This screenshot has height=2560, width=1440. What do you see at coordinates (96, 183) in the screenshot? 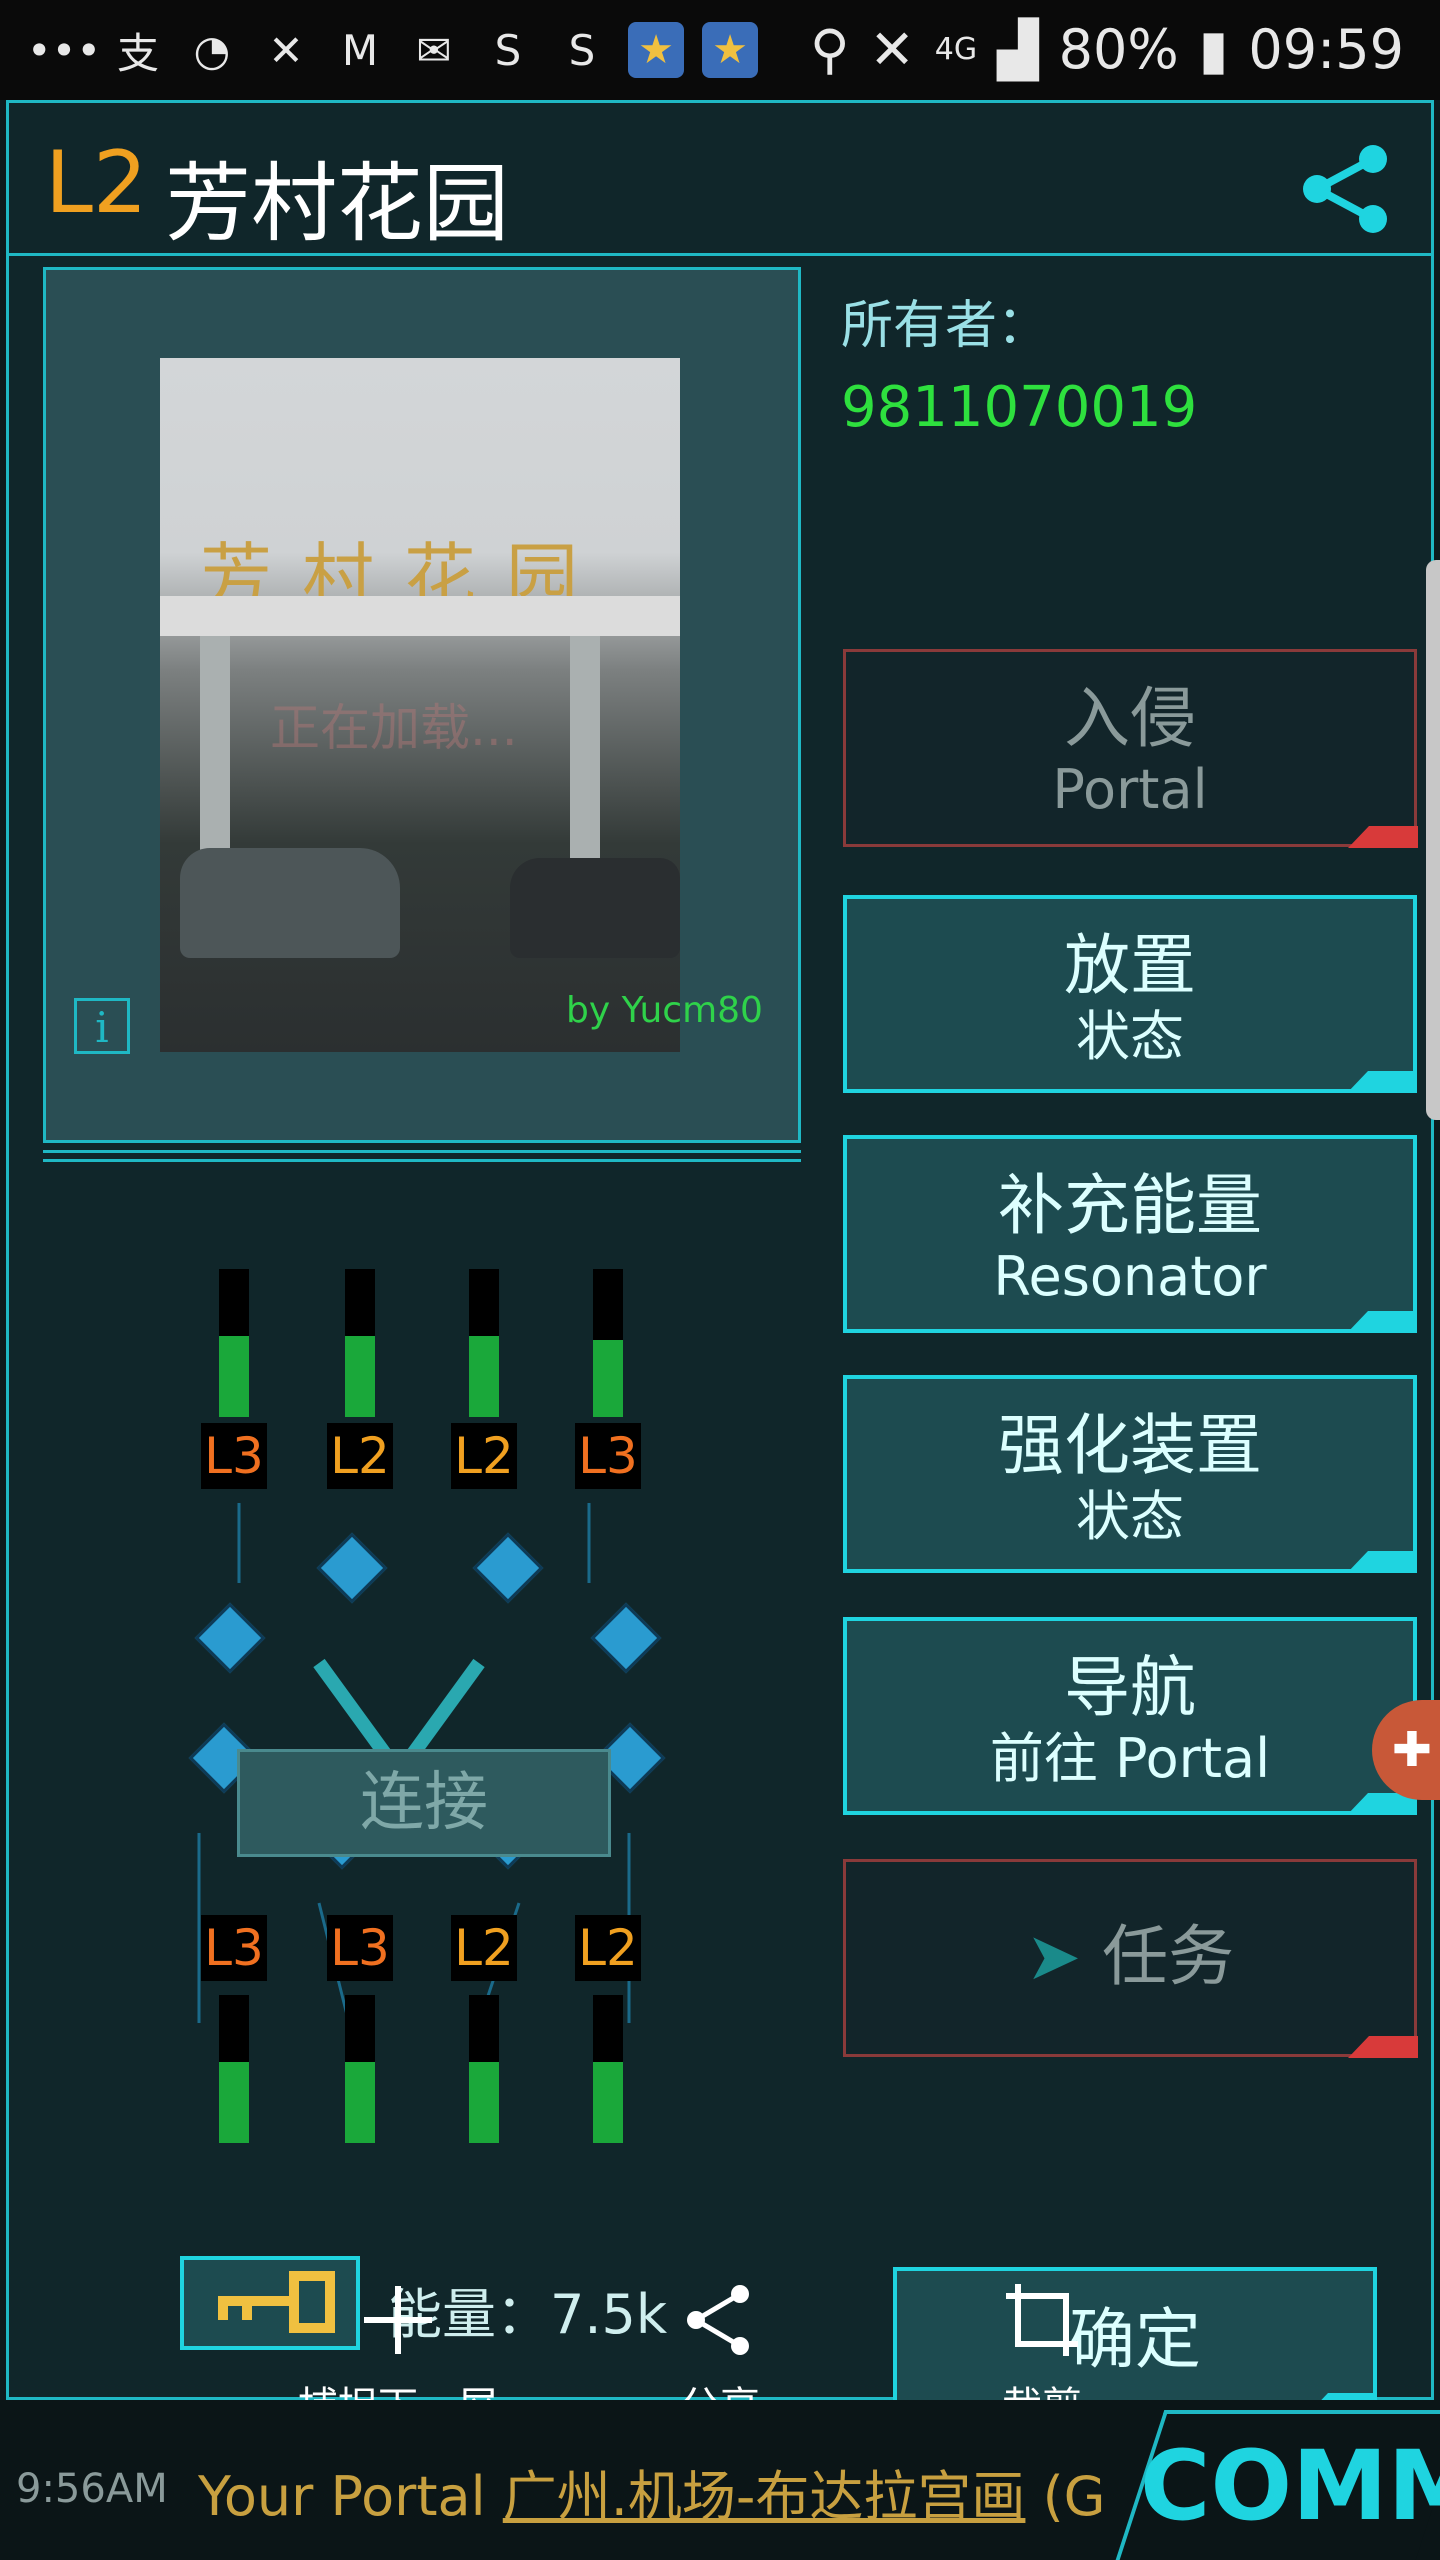
I see `portal-level: L2` at bounding box center [96, 183].